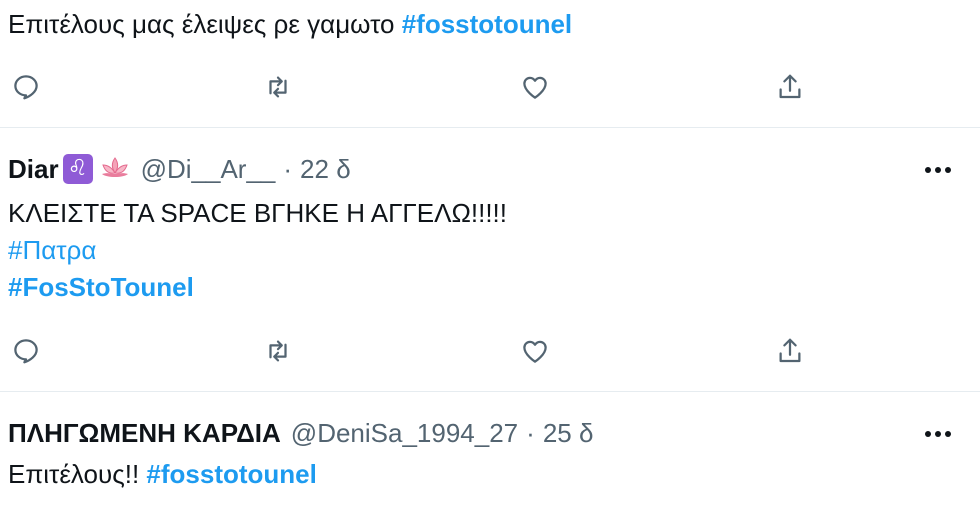  I want to click on tweet-3-hashtag-link: #fosstotounel, so click(231, 474).